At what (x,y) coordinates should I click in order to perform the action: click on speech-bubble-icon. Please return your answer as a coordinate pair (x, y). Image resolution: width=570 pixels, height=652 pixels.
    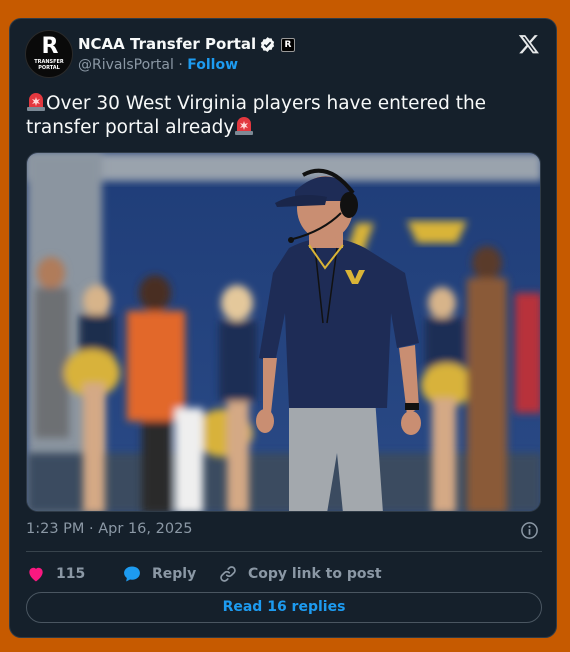
    Looking at the image, I should click on (132, 574).